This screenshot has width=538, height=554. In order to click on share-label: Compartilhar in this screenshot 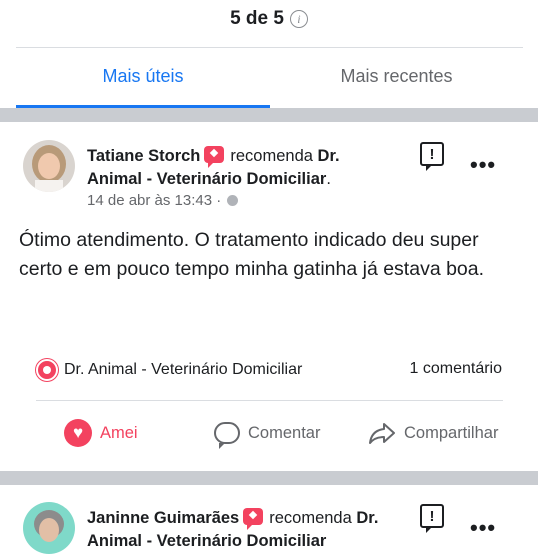, I will do `click(451, 432)`.